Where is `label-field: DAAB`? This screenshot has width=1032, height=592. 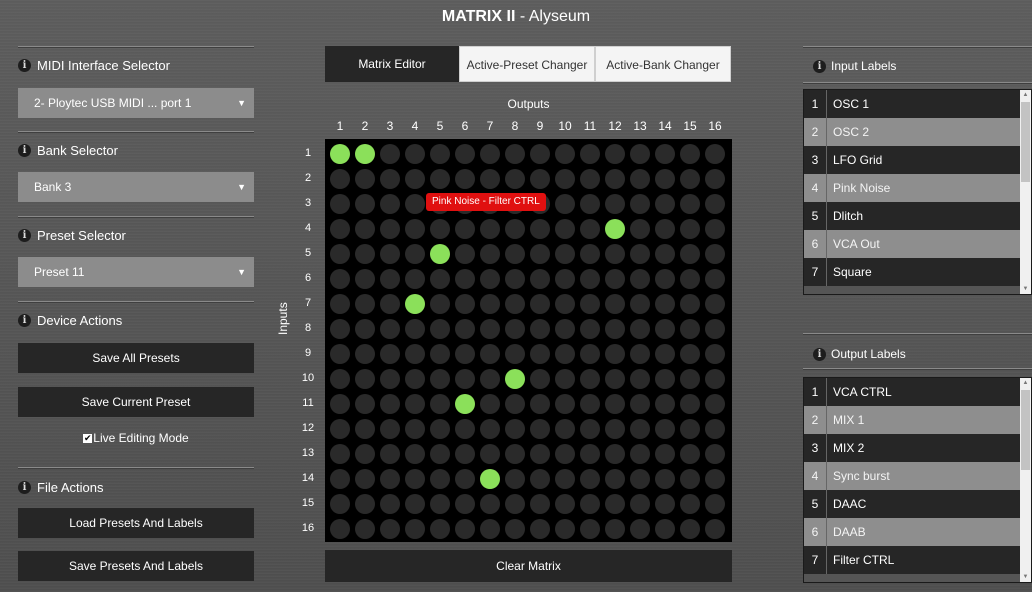
label-field: DAAB is located at coordinates (928, 532).